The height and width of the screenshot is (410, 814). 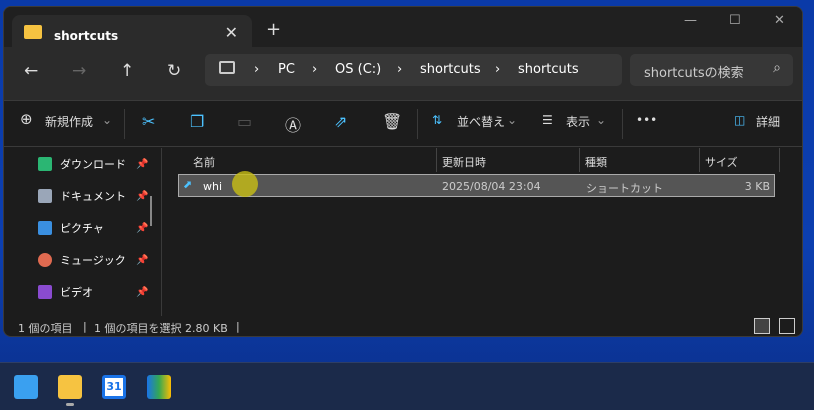 I want to click on file-modified: 2025/08/04 23:04, so click(x=491, y=186).